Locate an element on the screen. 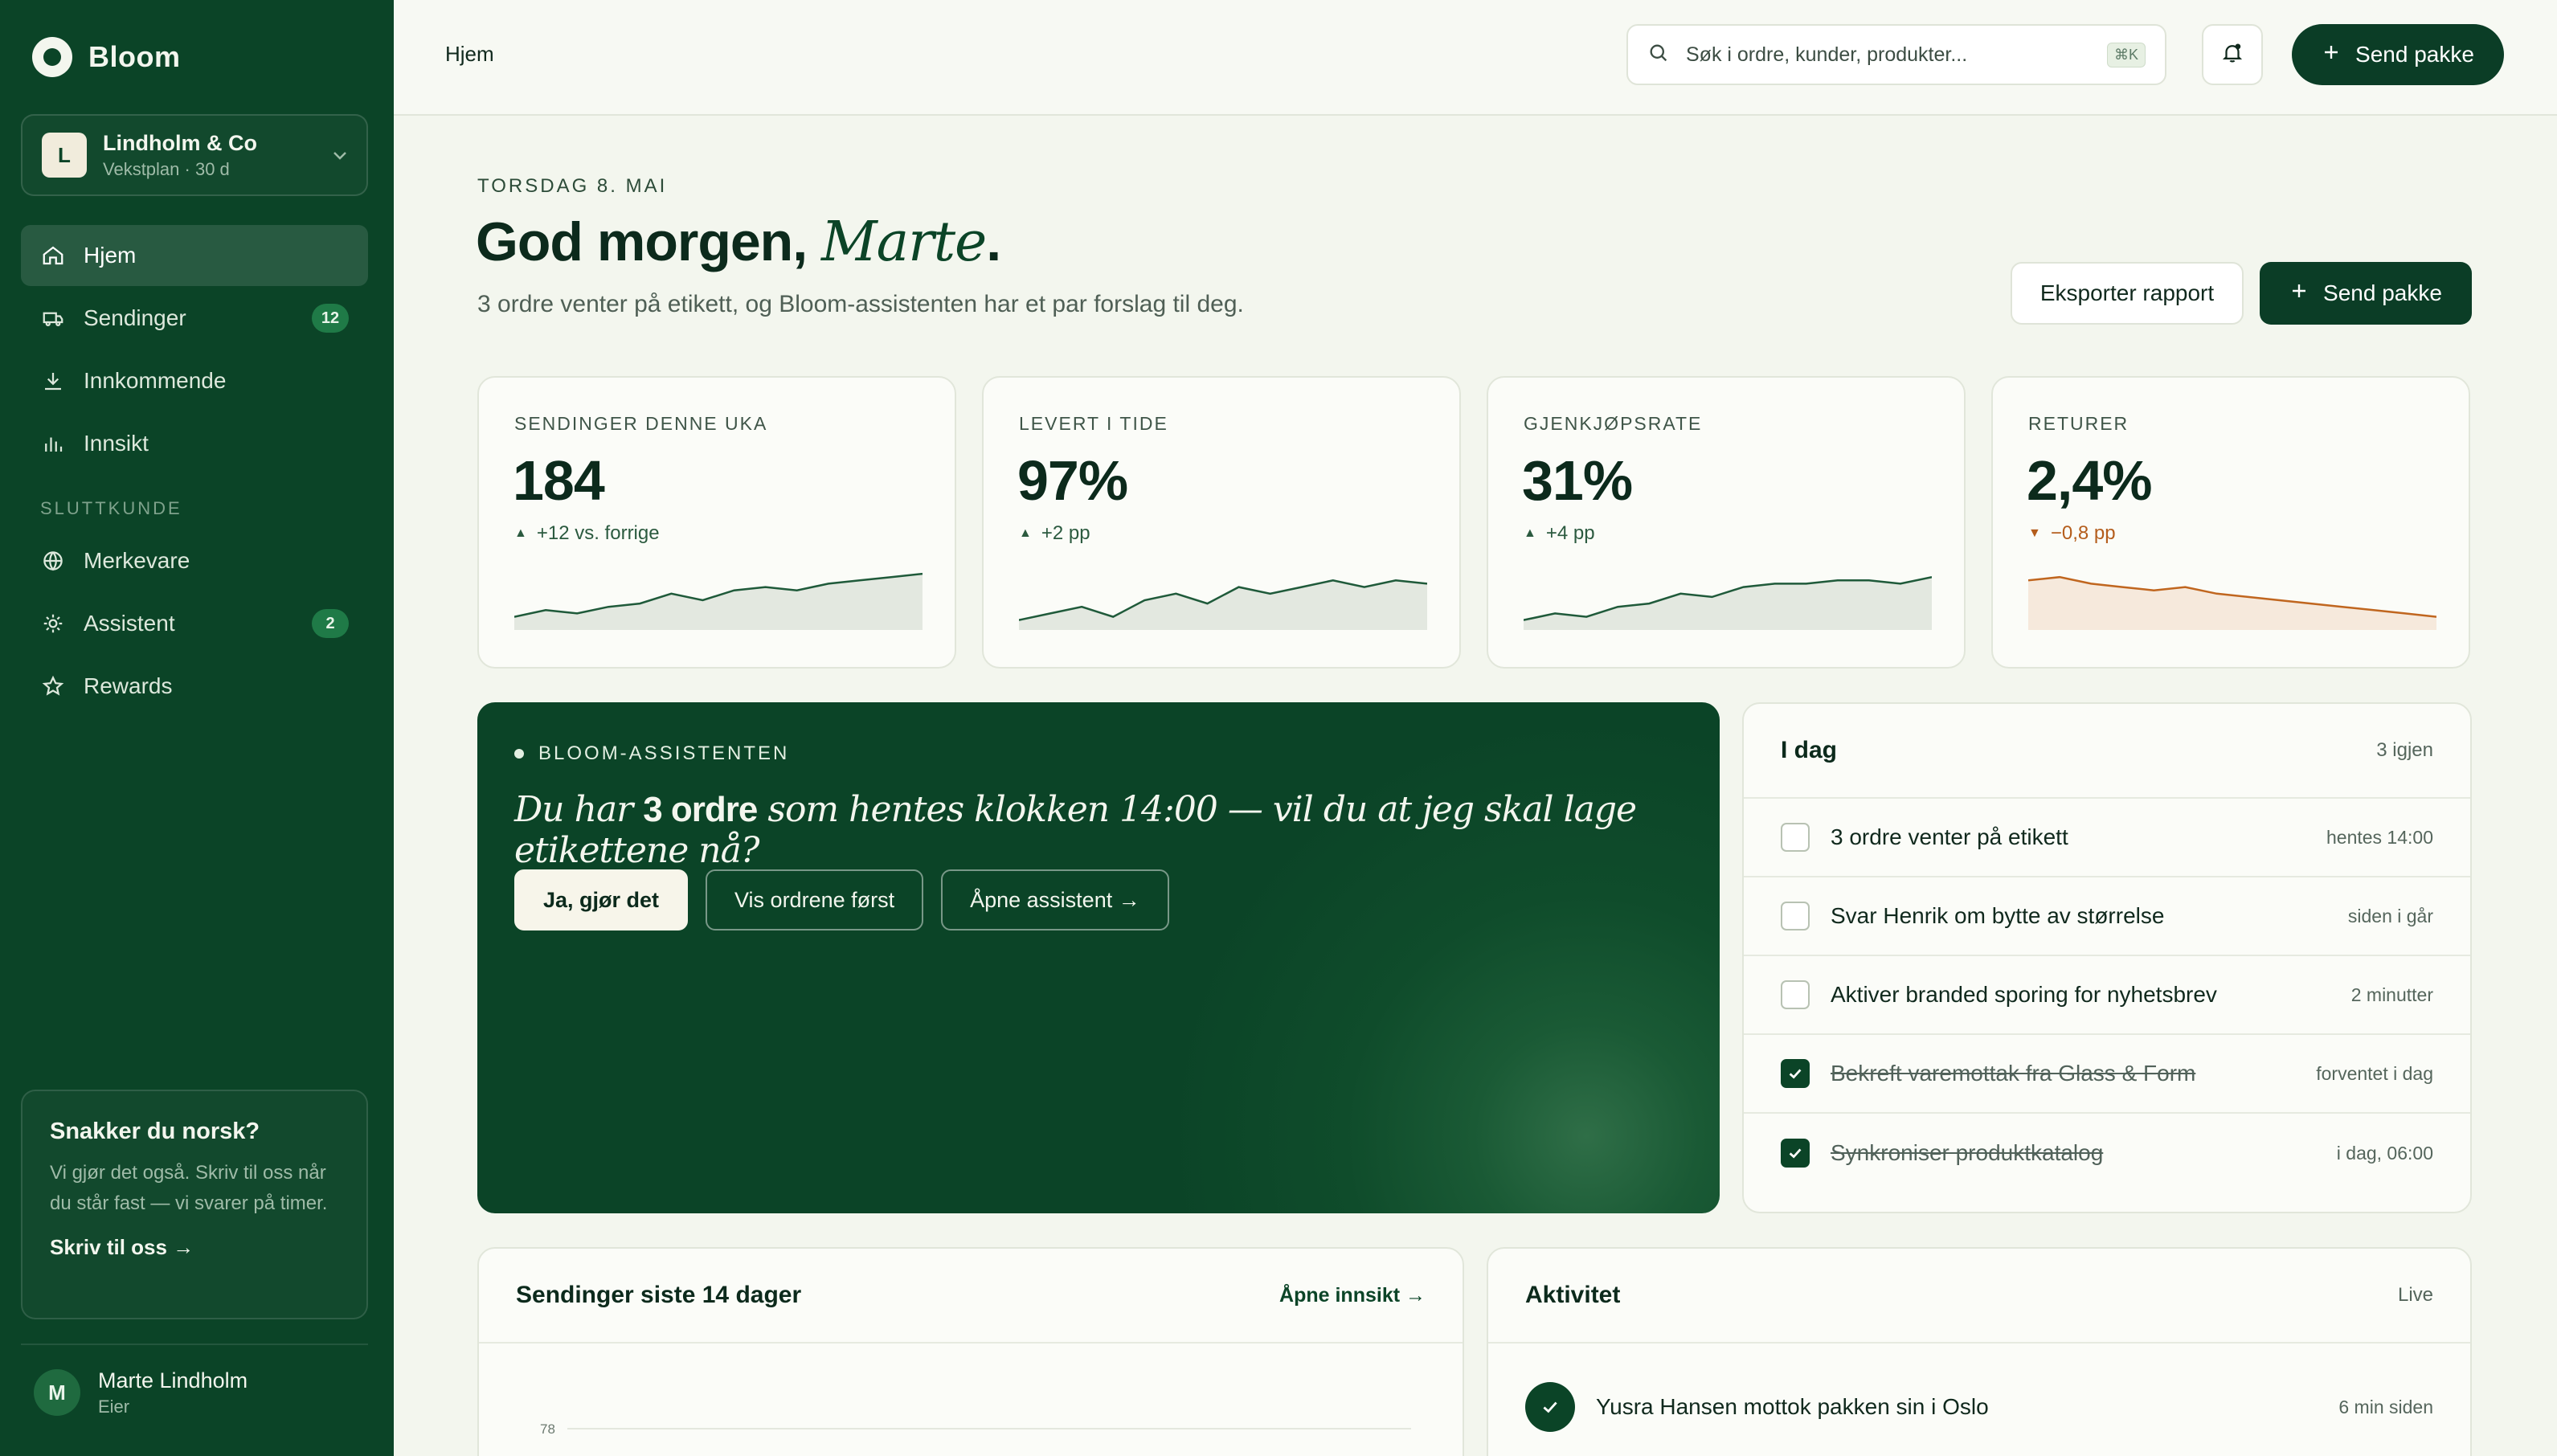 This screenshot has height=1456, width=2557. nav-item-rewards: Rewards is located at coordinates (194, 686).